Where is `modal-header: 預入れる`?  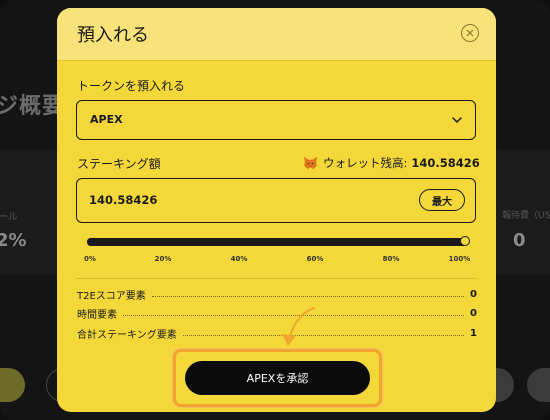 modal-header: 預入れる is located at coordinates (276, 34).